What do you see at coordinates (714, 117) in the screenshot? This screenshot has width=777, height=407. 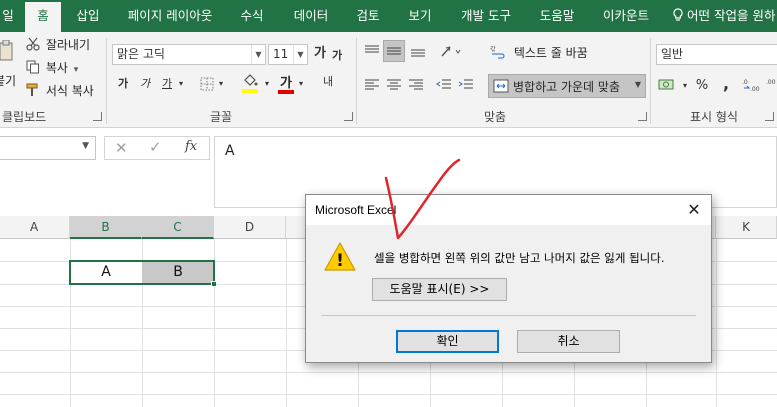 I see `number-group-label: 표시 형식` at bounding box center [714, 117].